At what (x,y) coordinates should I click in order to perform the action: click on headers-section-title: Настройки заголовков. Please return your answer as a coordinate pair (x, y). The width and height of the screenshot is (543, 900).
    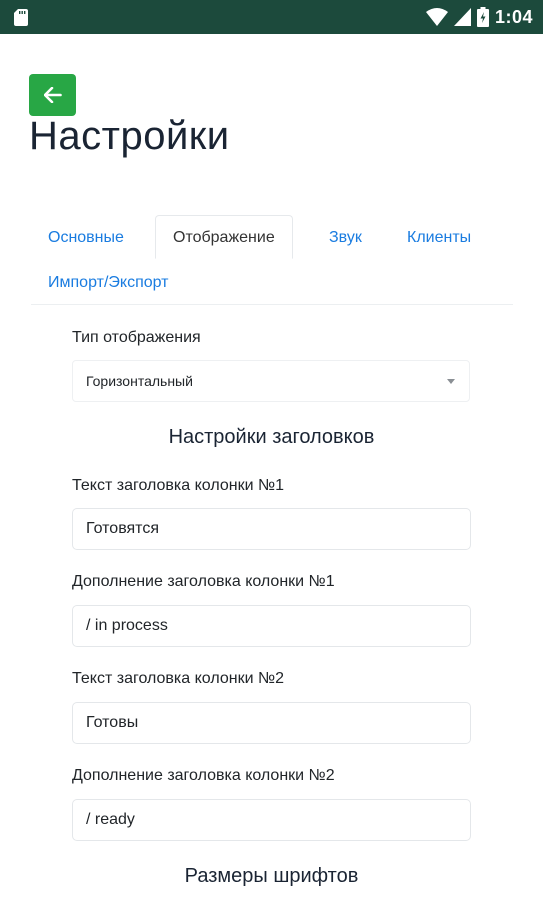
    Looking at the image, I should click on (271, 437).